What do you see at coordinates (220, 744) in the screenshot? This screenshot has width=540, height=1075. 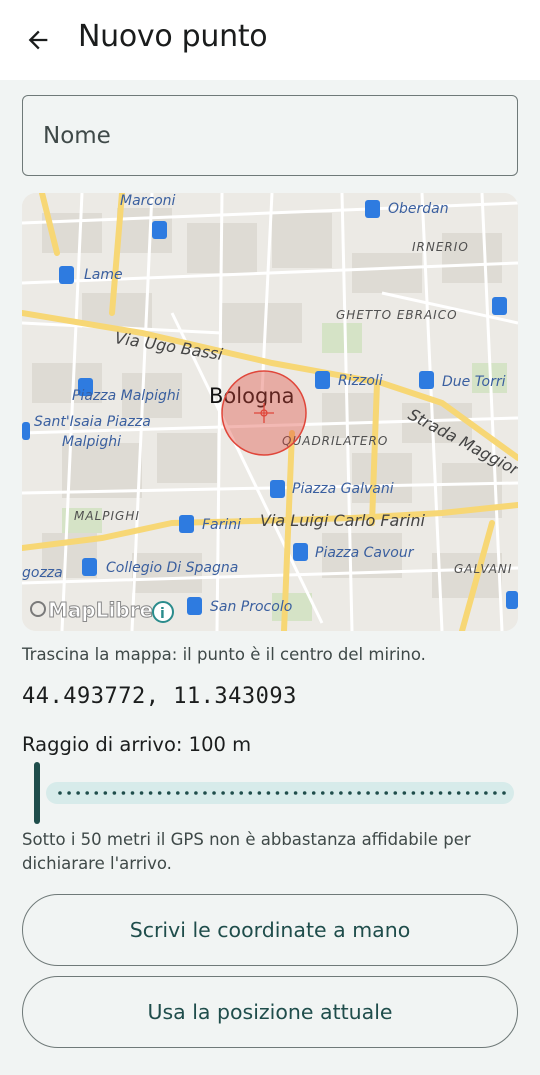 I see `radius-value: 100 m` at bounding box center [220, 744].